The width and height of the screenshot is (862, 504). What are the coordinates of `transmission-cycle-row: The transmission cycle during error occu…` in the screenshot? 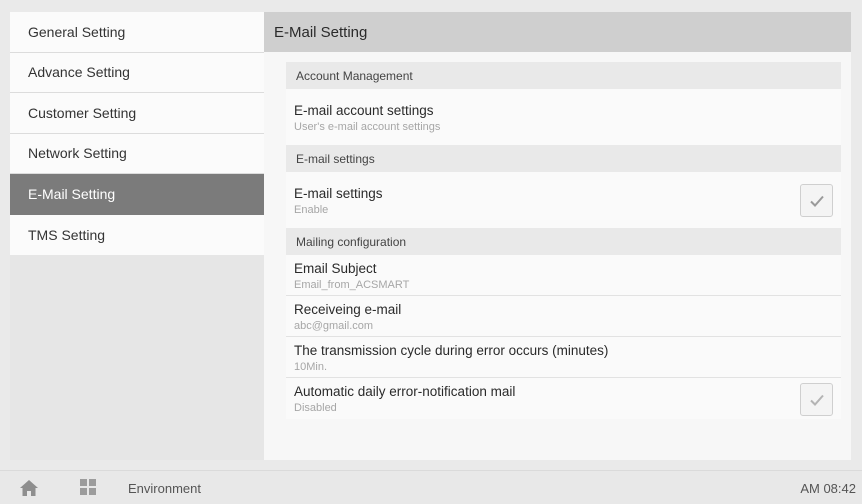 It's located at (563, 357).